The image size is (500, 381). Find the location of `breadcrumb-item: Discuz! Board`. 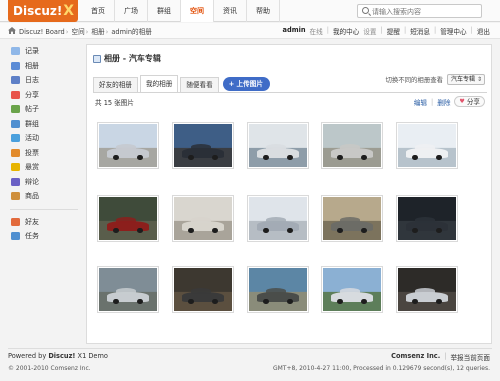

breadcrumb-item: Discuz! Board is located at coordinates (42, 32).